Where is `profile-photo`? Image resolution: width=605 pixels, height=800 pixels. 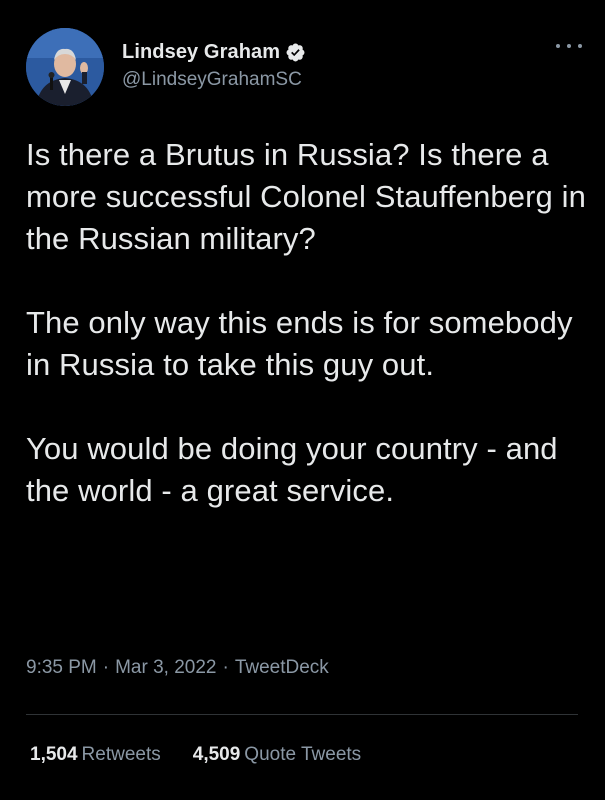 profile-photo is located at coordinates (65, 67).